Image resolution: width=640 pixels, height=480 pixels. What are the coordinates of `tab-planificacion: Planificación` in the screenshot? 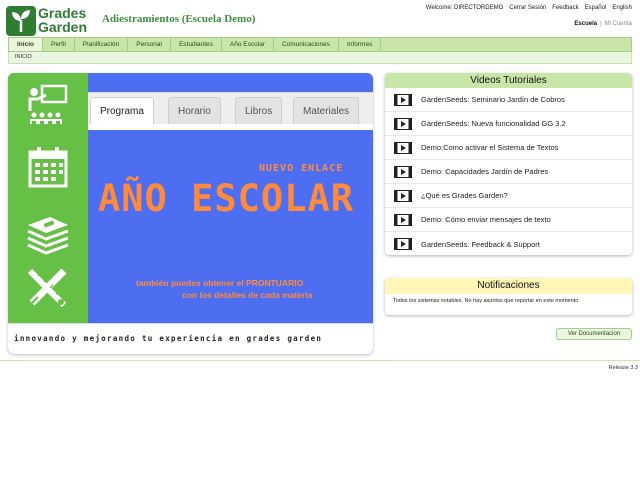 It's located at (102, 44).